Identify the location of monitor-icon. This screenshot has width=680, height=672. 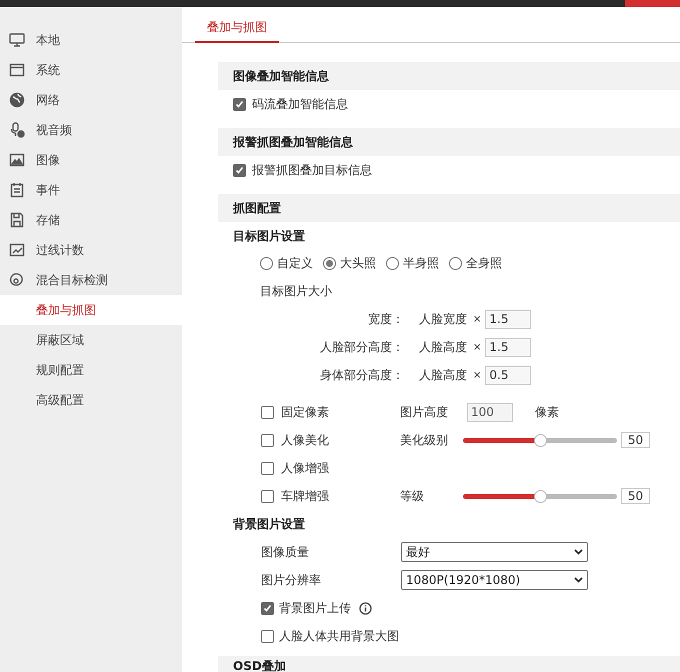
(17, 40).